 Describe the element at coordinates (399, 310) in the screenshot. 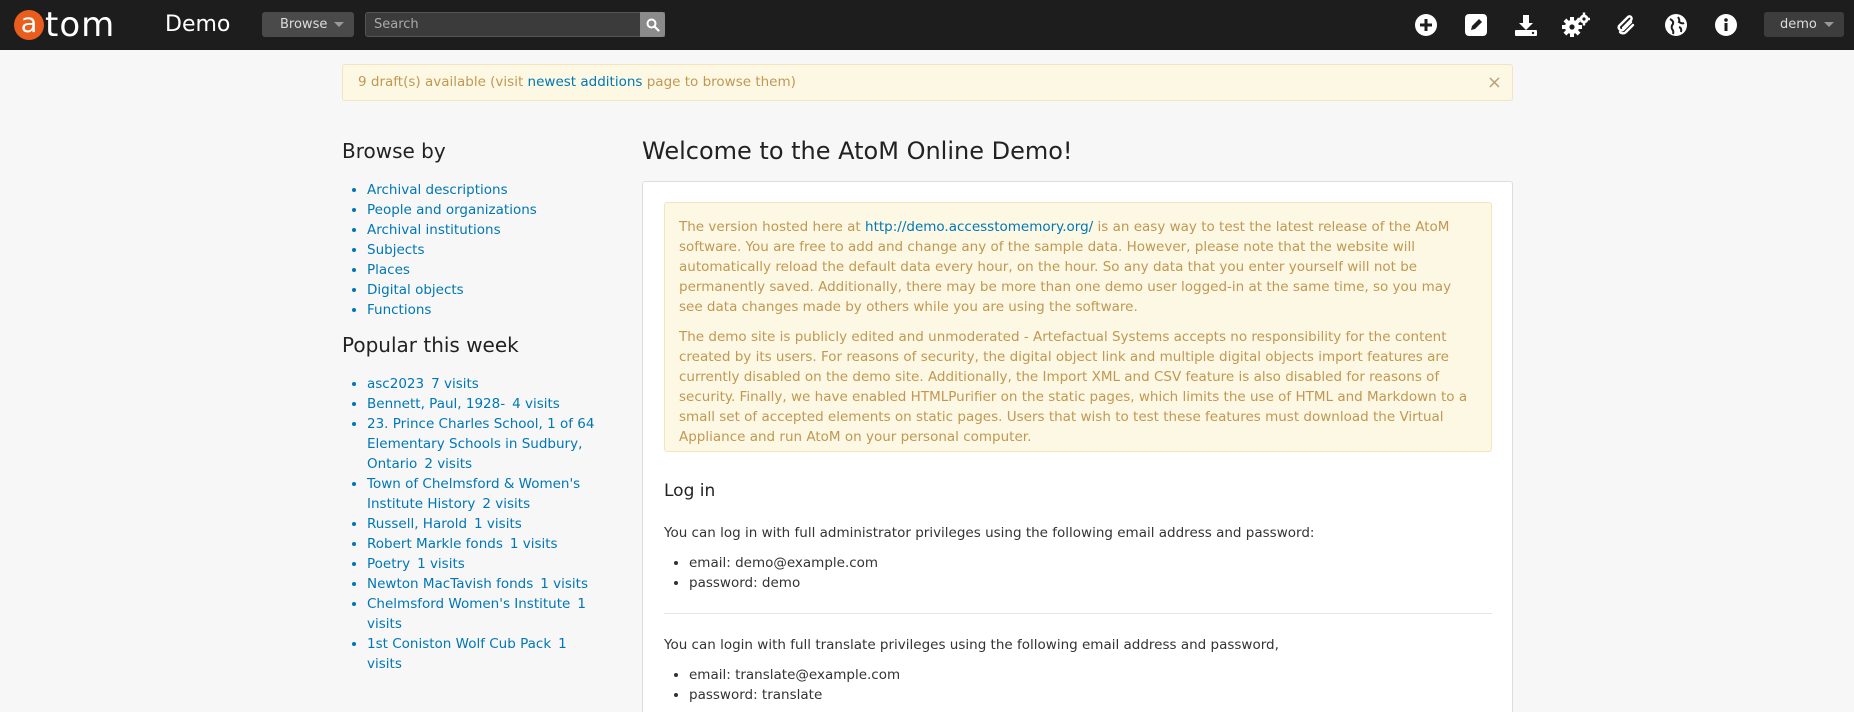

I see `browse-by-link: Functions` at that location.